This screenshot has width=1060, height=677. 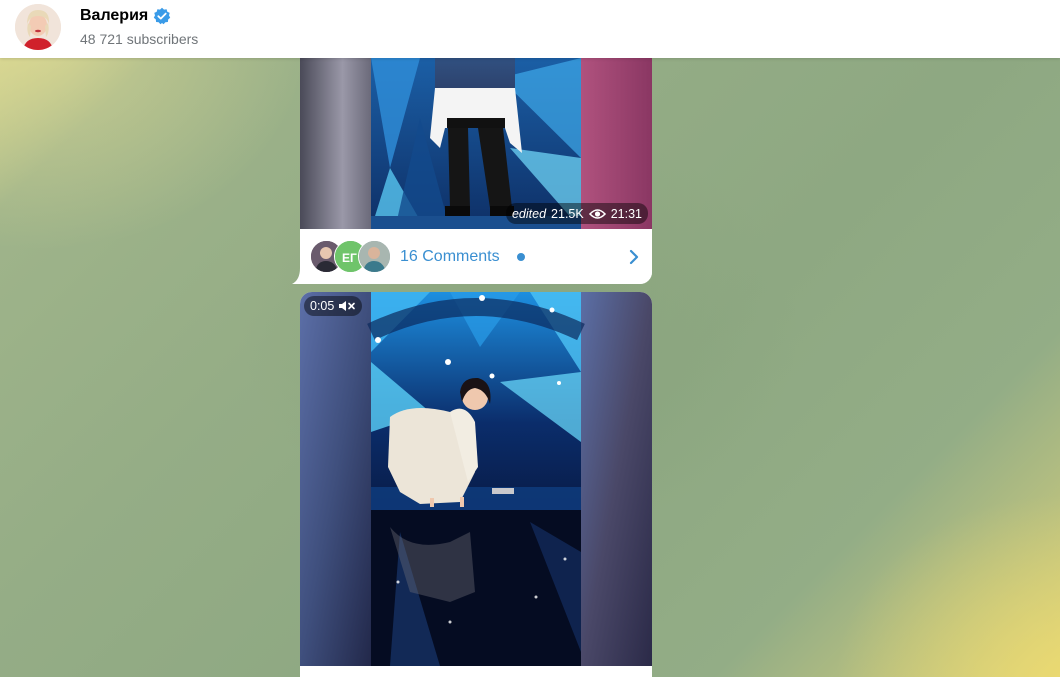 I want to click on post-meta: edited 21.5K 21:31, so click(x=576, y=213).